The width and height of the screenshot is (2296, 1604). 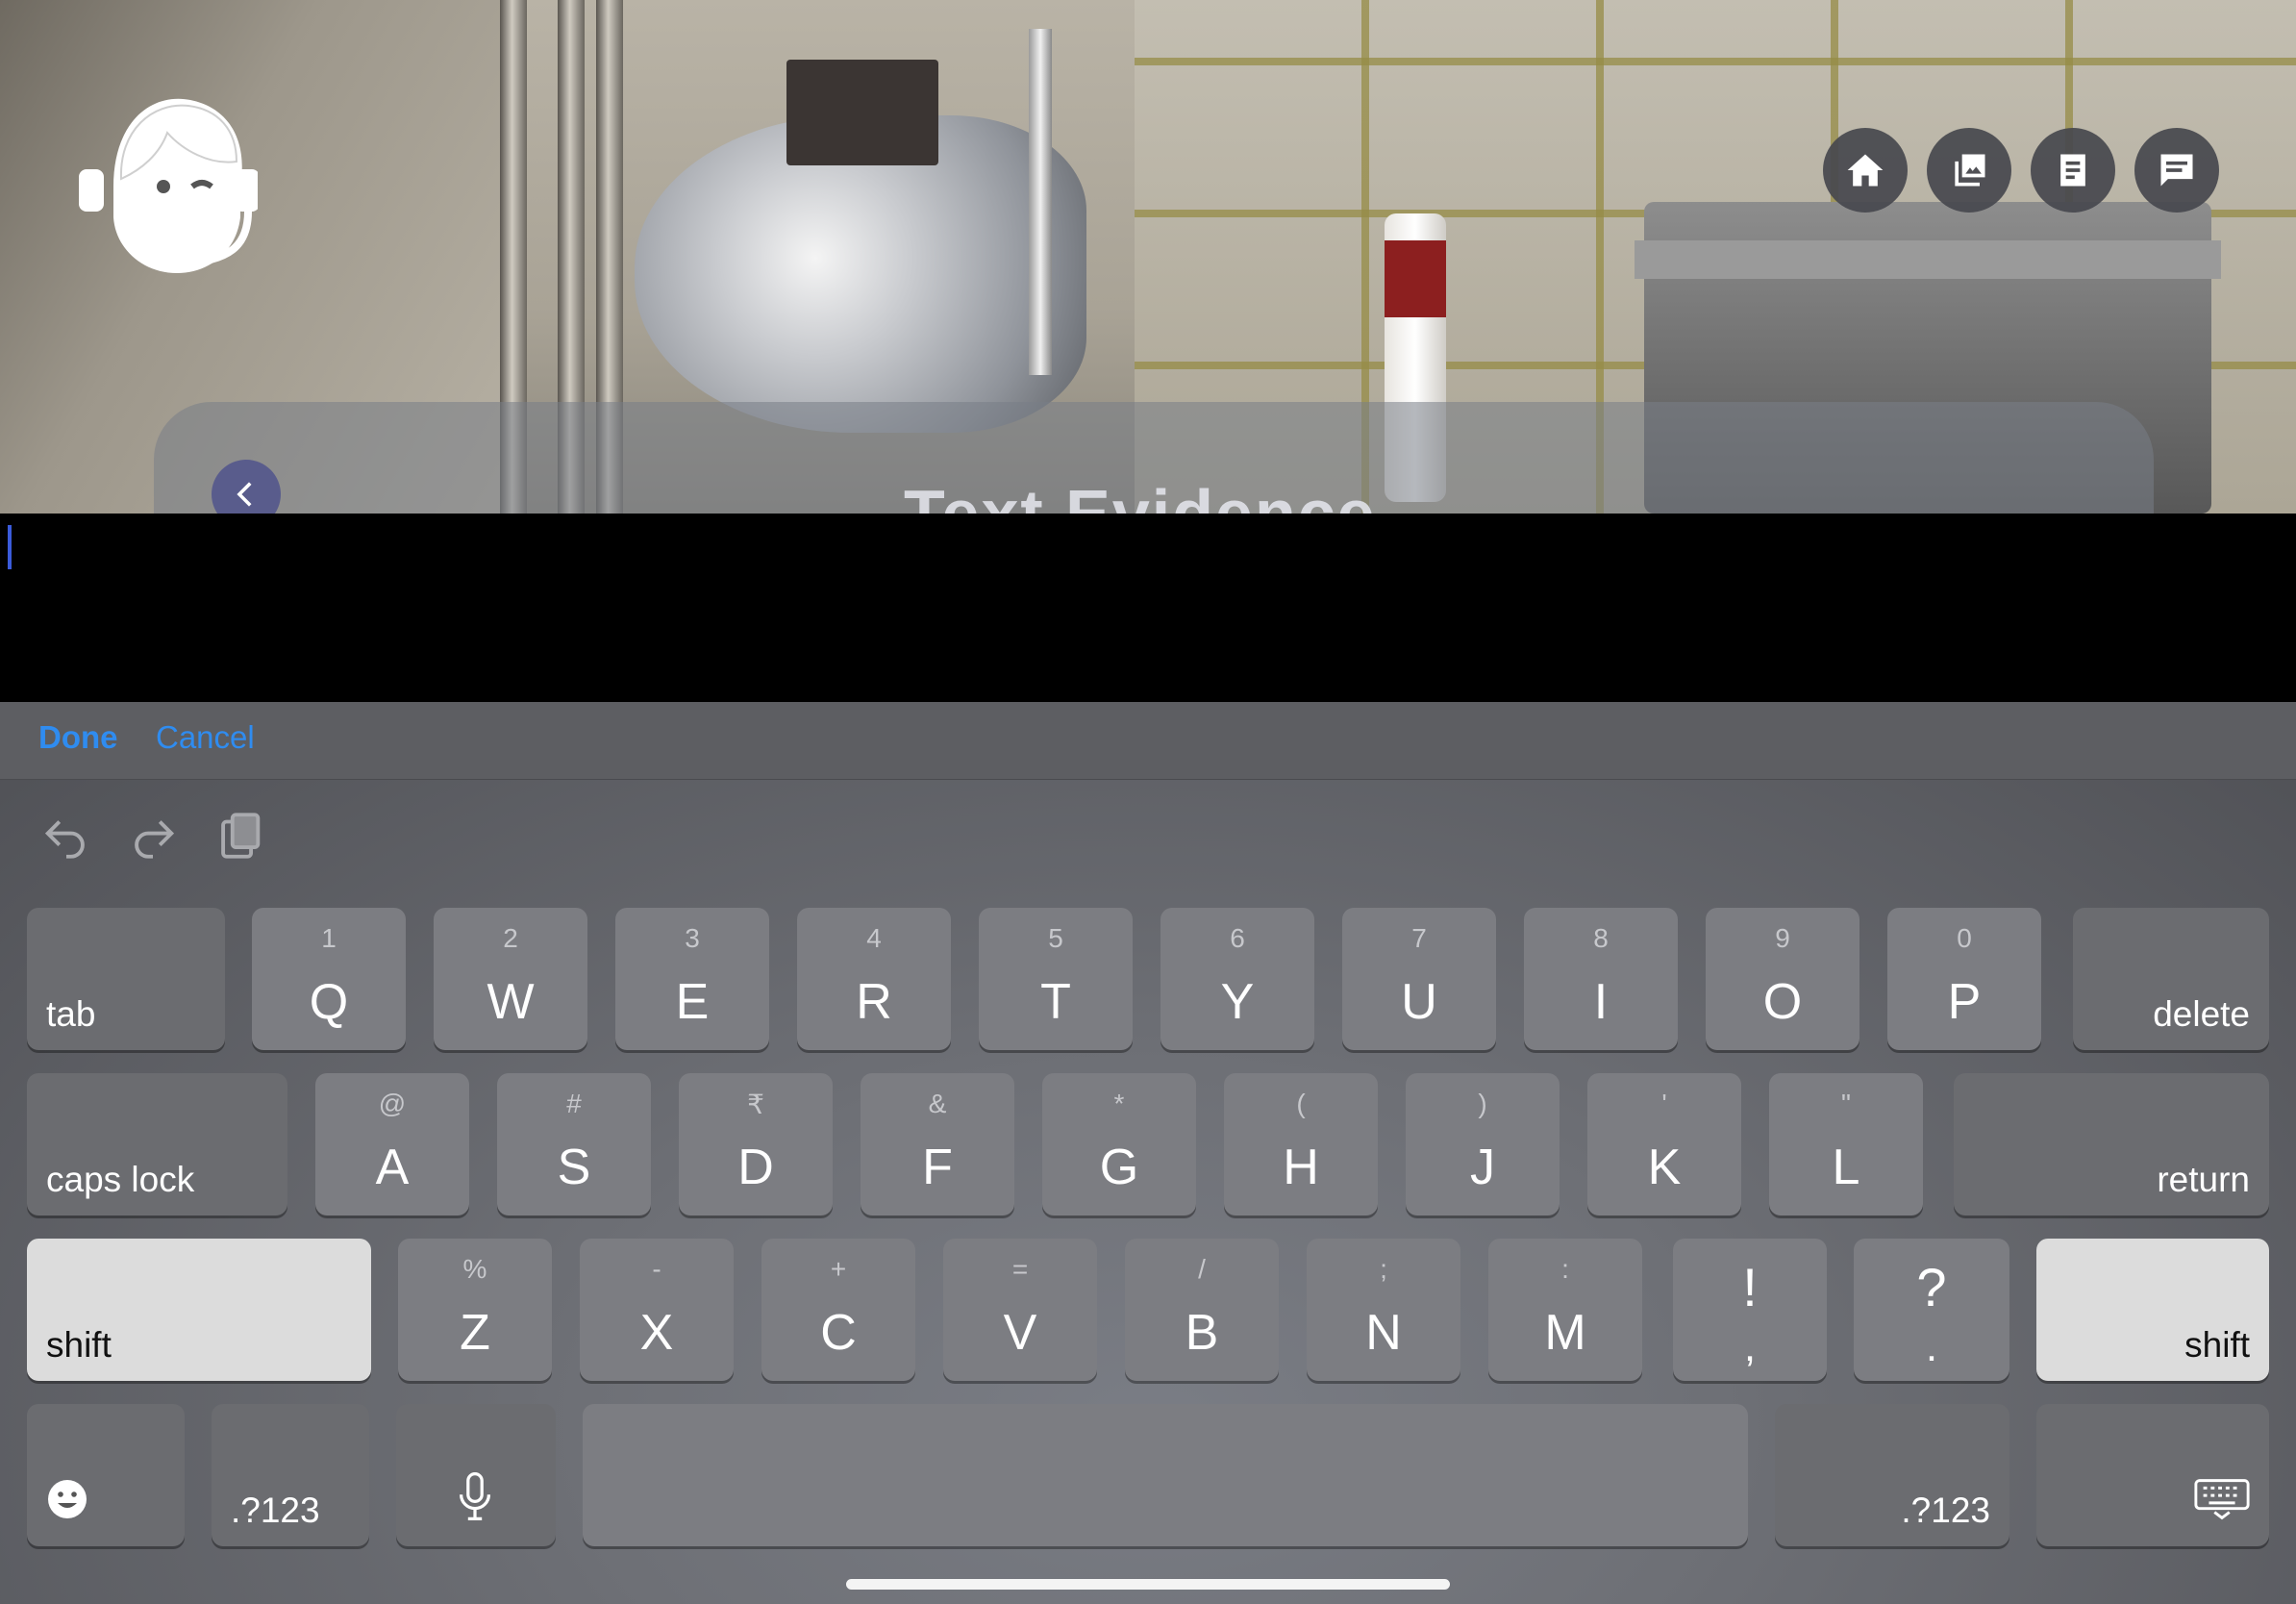 I want to click on key-u: 7U, so click(x=1419, y=979).